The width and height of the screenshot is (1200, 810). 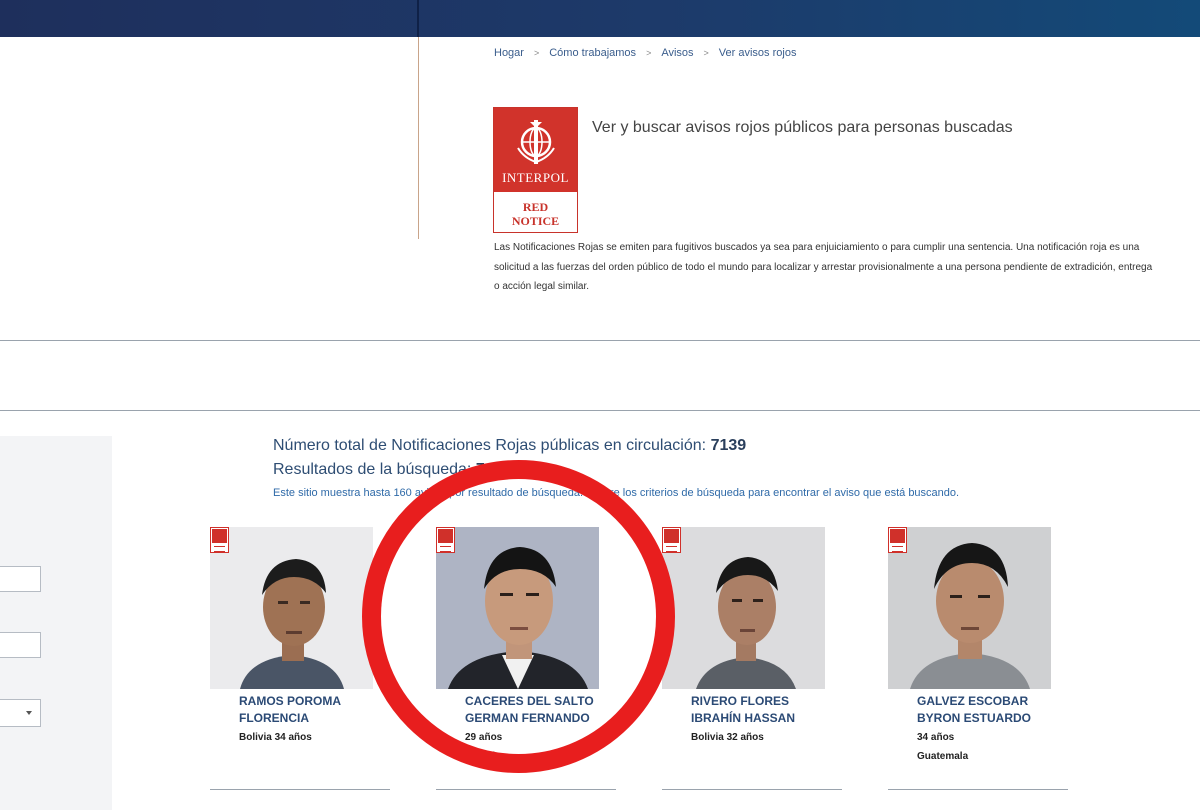 What do you see at coordinates (592, 53) in the screenshot?
I see `breadcrumb-how-we-work-link: Cómo trabajamos` at bounding box center [592, 53].